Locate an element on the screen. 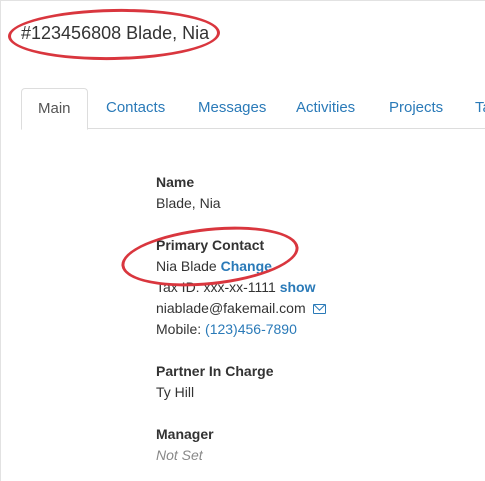  tab-messages: Messages is located at coordinates (232, 108).